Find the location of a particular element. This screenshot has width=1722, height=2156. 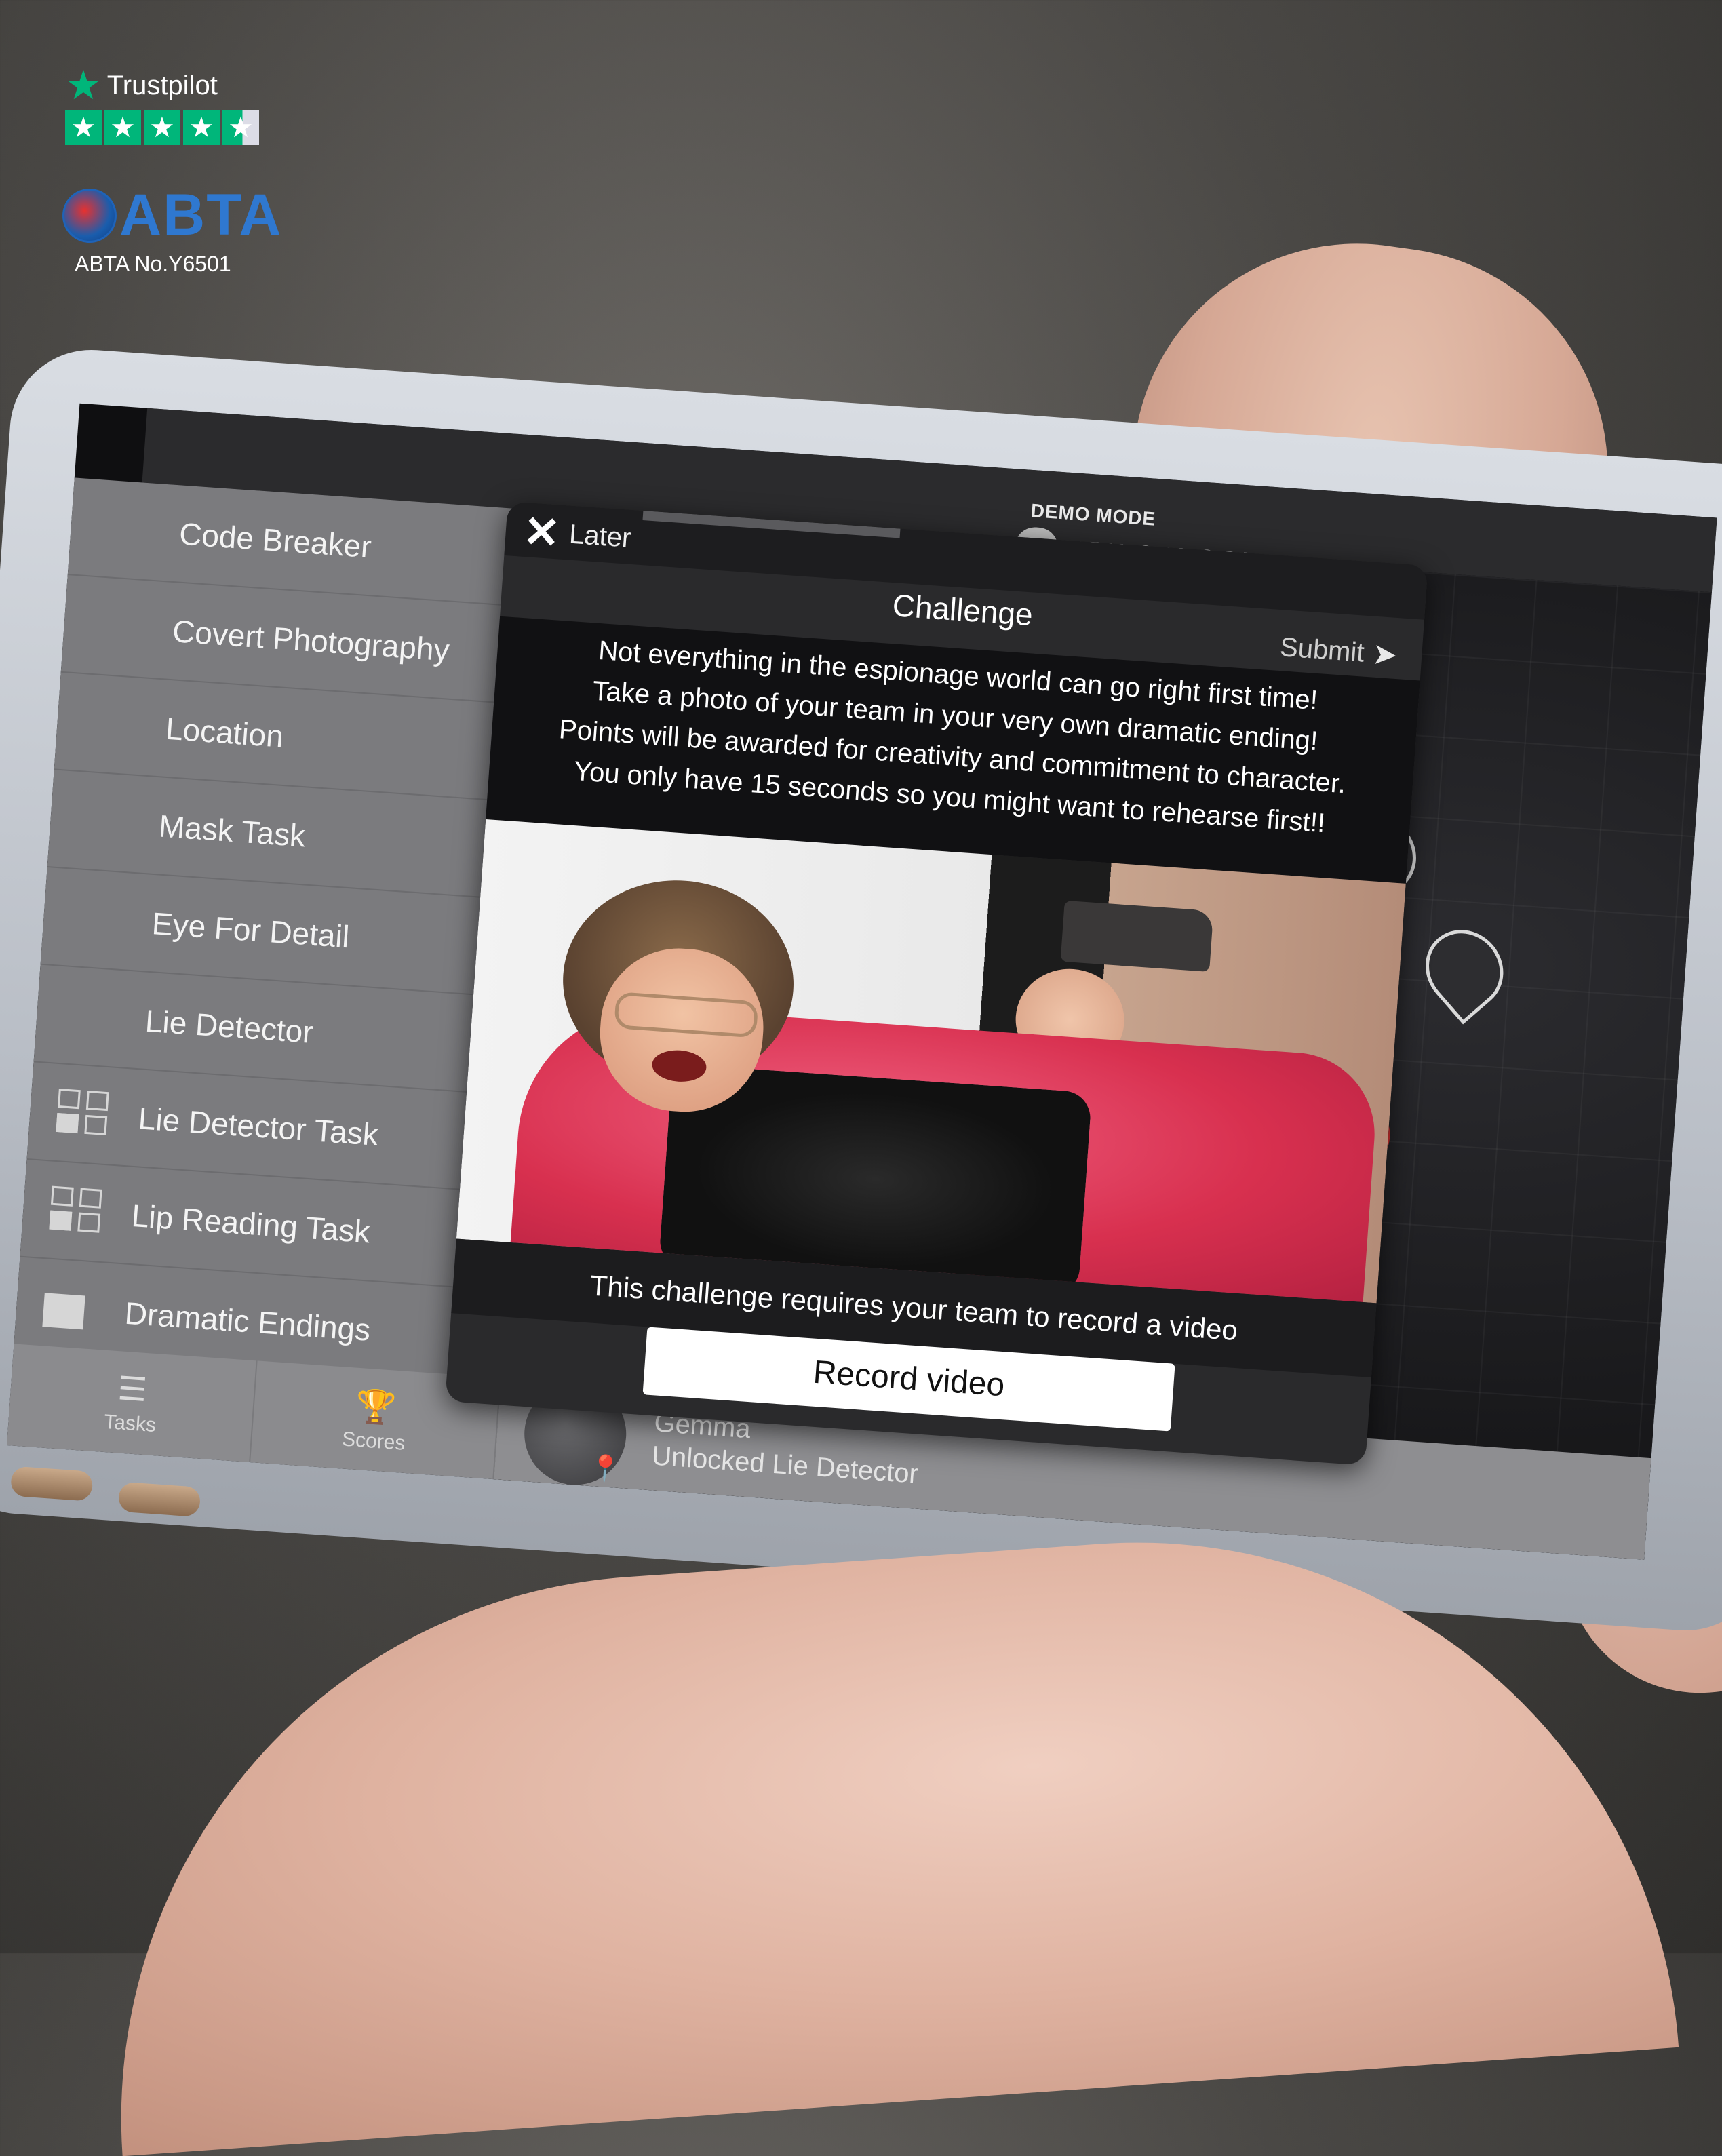

submit-button: Submit ➤ is located at coordinates (1339, 651).